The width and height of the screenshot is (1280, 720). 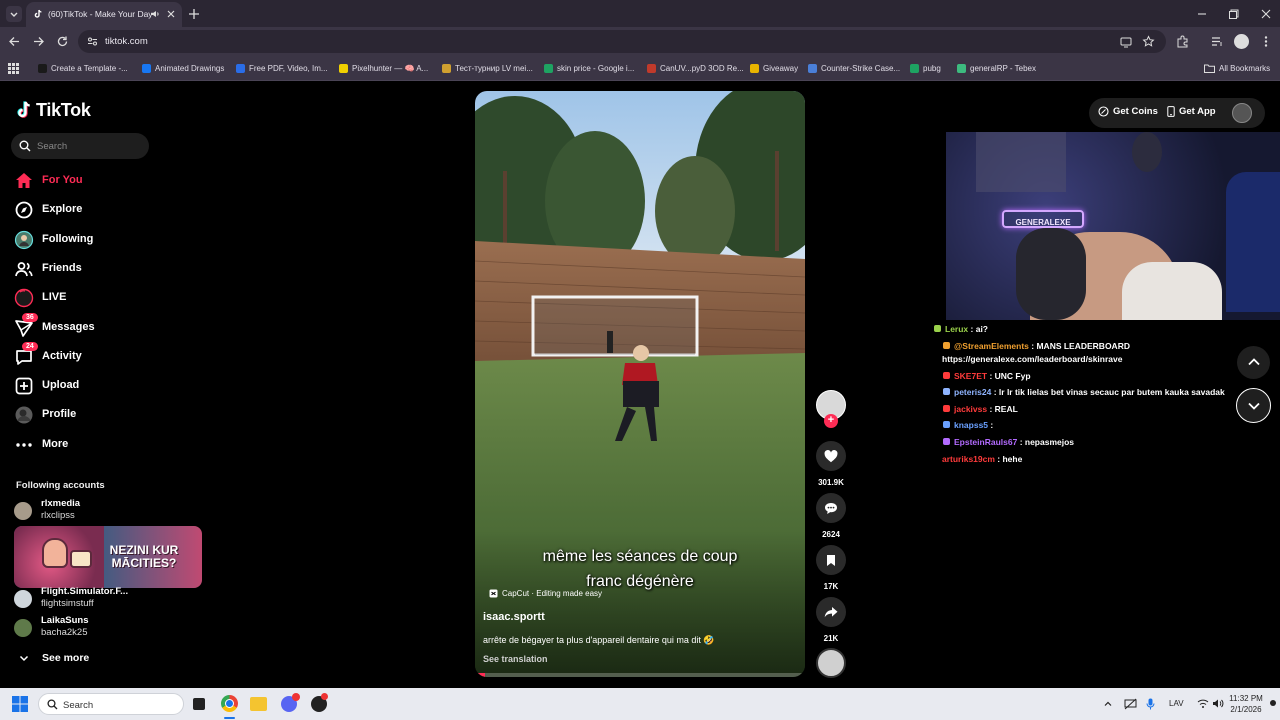 I want to click on new-tab-icon, so click(x=194, y=14).